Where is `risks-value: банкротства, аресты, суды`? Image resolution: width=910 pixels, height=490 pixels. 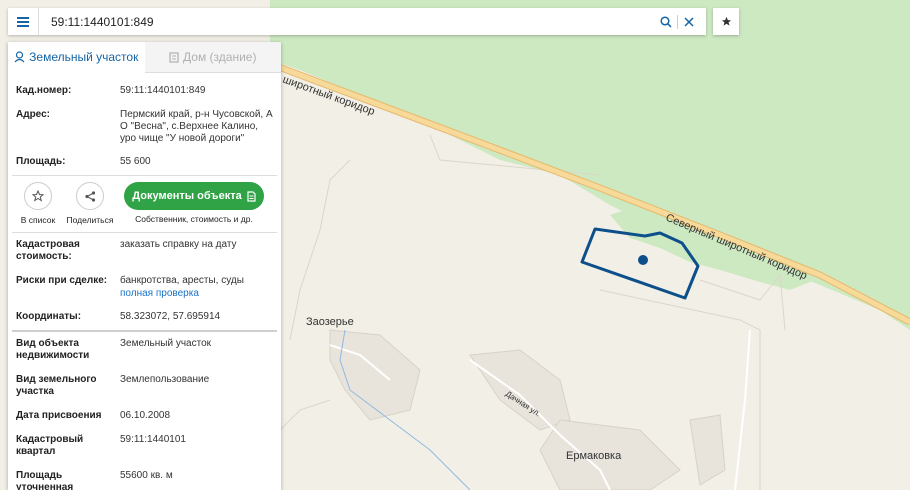 risks-value: банкротства, аресты, суды is located at coordinates (182, 280).